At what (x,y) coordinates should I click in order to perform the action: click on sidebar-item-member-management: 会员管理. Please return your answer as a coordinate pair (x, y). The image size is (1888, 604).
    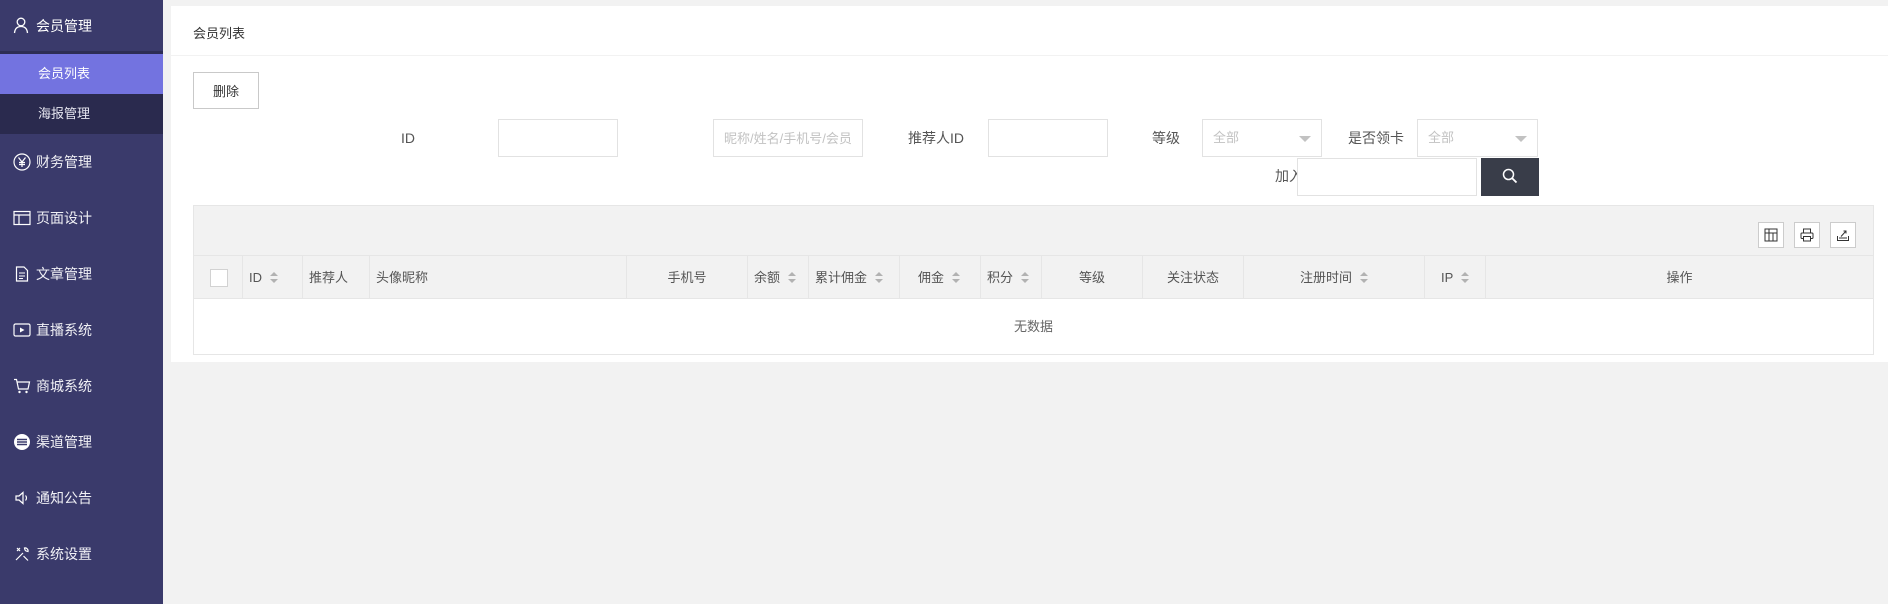
    Looking at the image, I should click on (81, 27).